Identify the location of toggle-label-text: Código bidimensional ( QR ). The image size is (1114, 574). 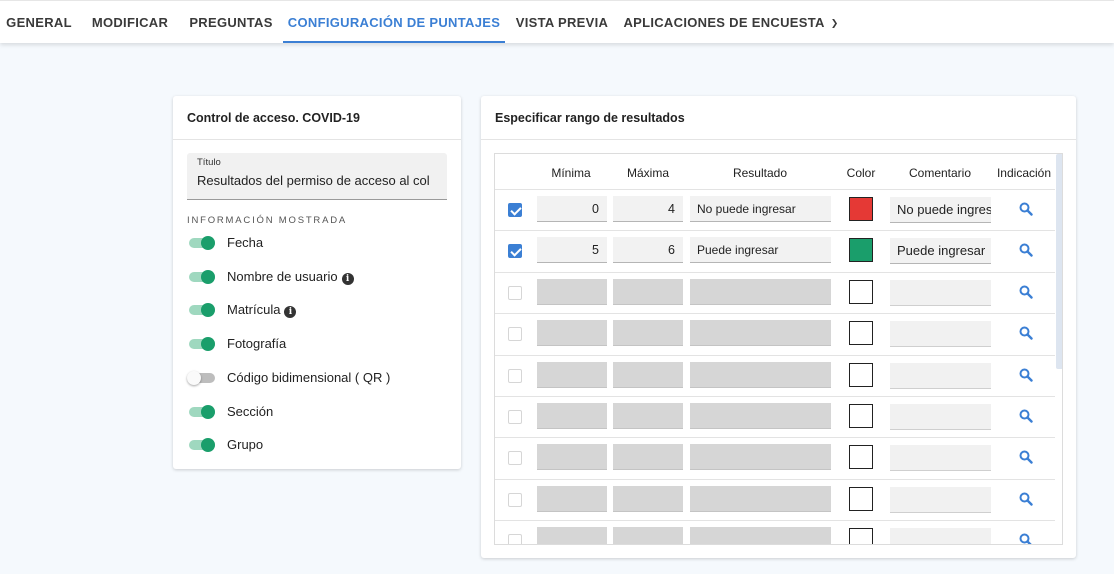
(309, 377).